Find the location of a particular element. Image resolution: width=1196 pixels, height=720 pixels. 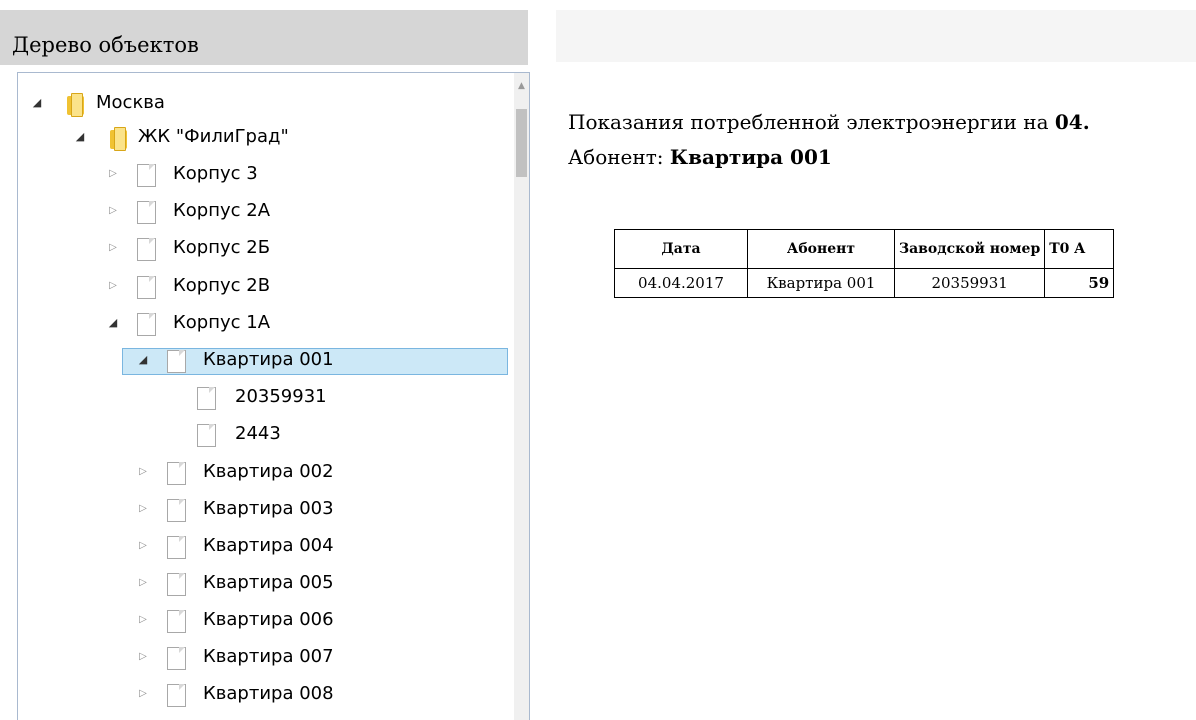

report-subscriber: Абонент: Квартира 001 is located at coordinates (700, 157).